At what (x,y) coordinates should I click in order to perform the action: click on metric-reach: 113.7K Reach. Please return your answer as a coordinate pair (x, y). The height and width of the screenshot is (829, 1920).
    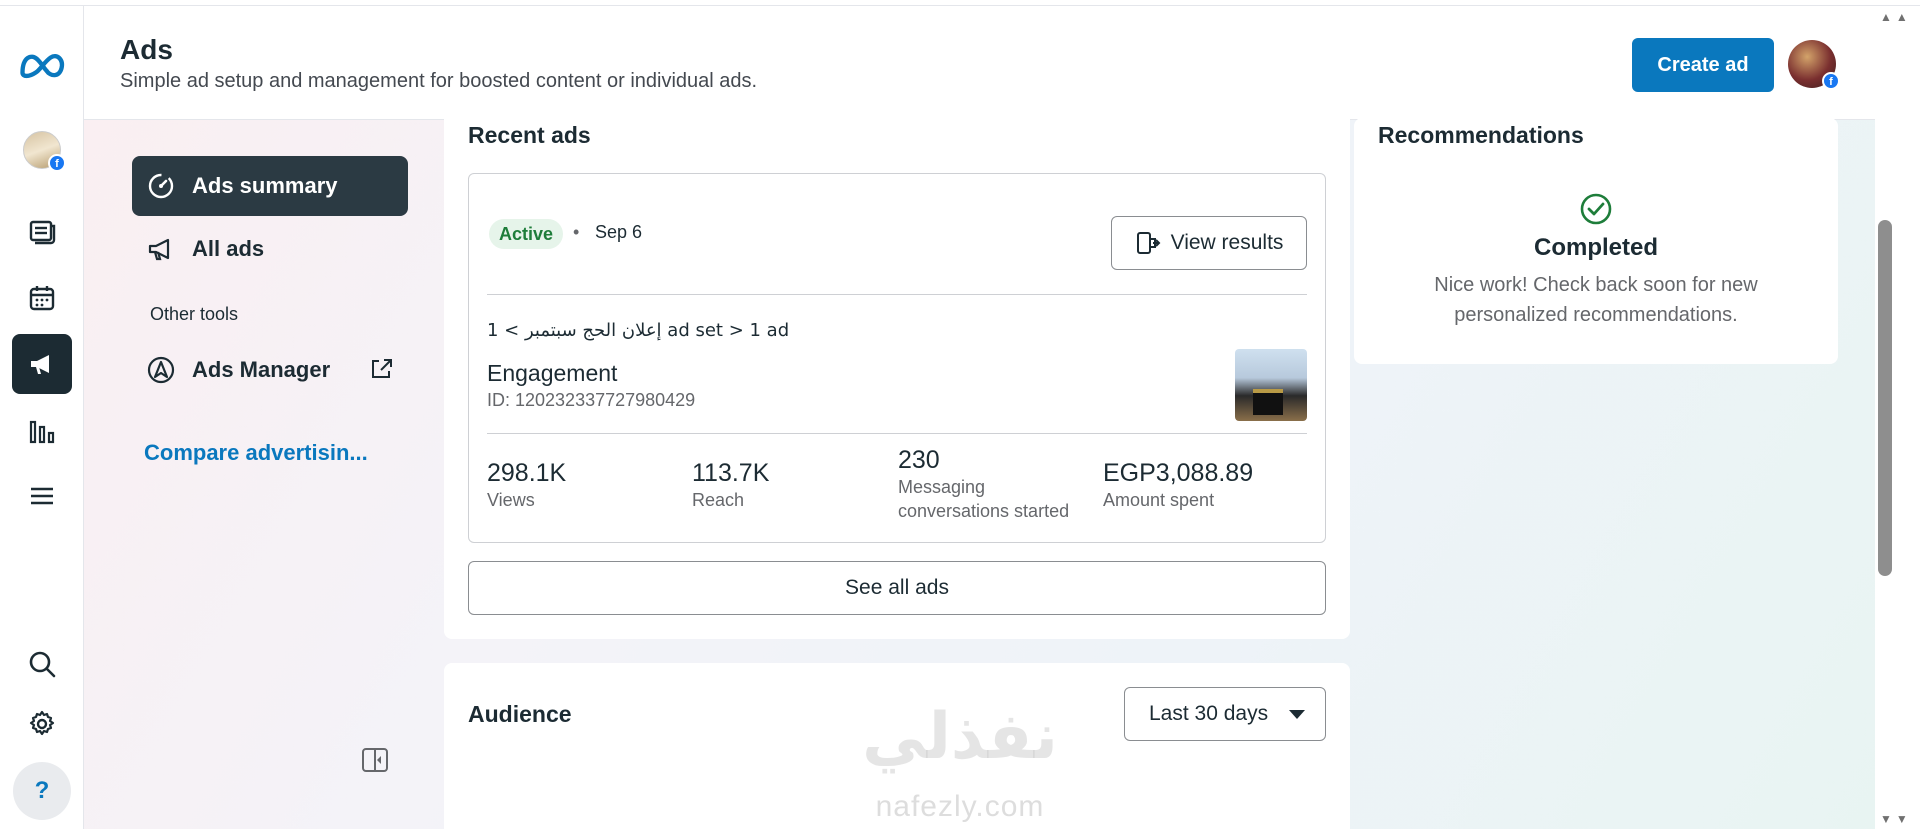
    Looking at the image, I should click on (730, 485).